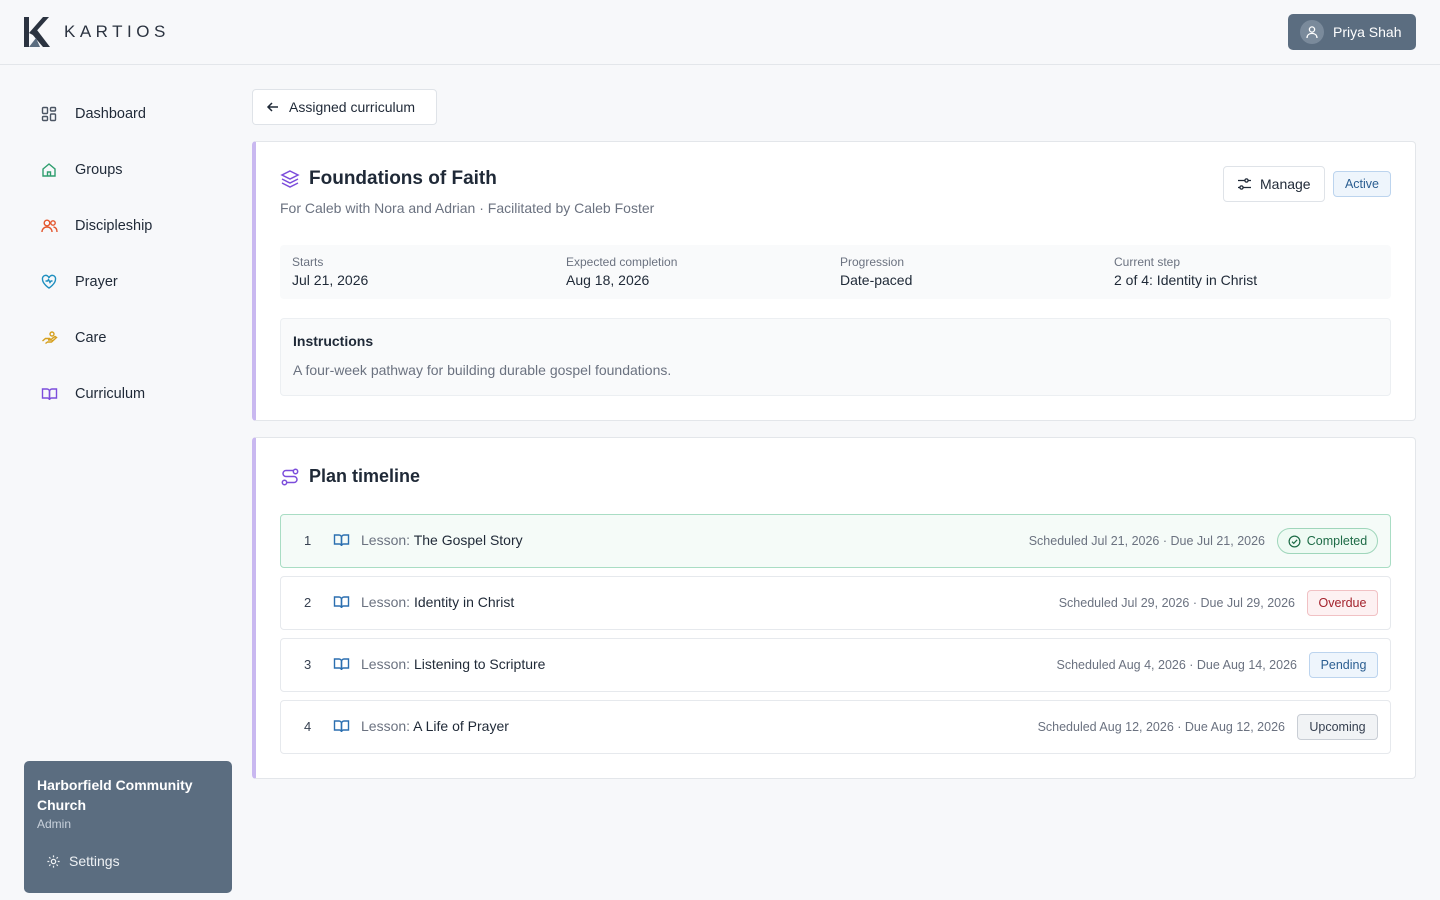 Image resolution: width=1440 pixels, height=900 pixels. What do you see at coordinates (876, 271) in the screenshot?
I see `meta-progression: Progression Date-paced` at bounding box center [876, 271].